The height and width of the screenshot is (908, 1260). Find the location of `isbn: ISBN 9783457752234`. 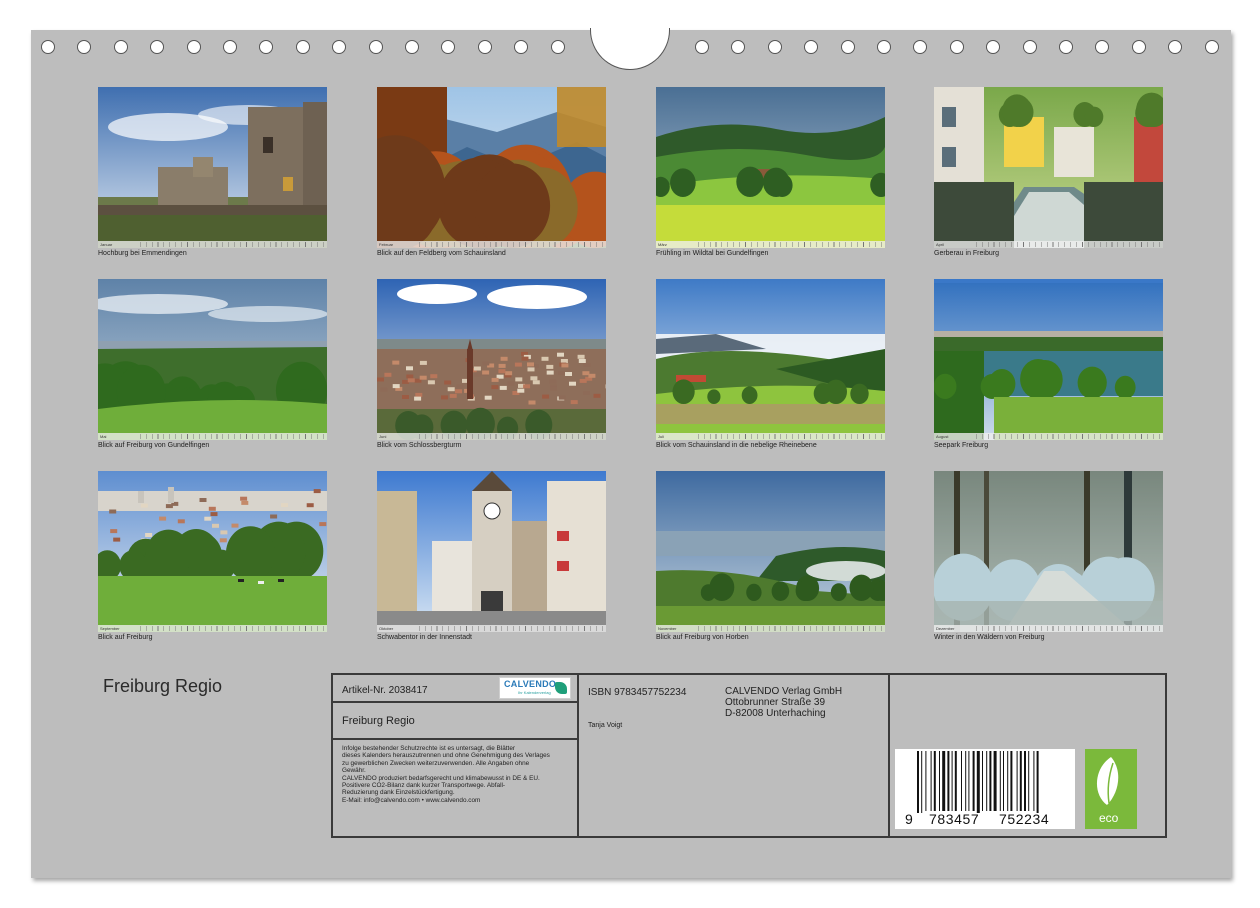

isbn: ISBN 9783457752234 is located at coordinates (637, 692).